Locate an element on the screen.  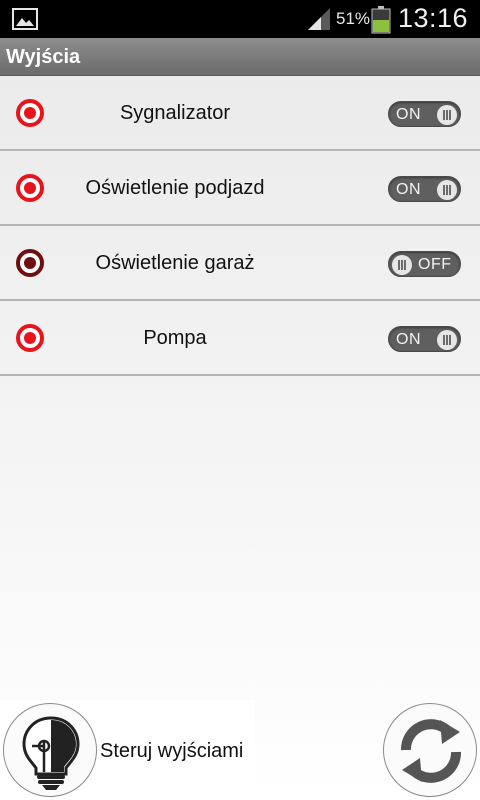
output-toggle: OFF is located at coordinates (424, 264).